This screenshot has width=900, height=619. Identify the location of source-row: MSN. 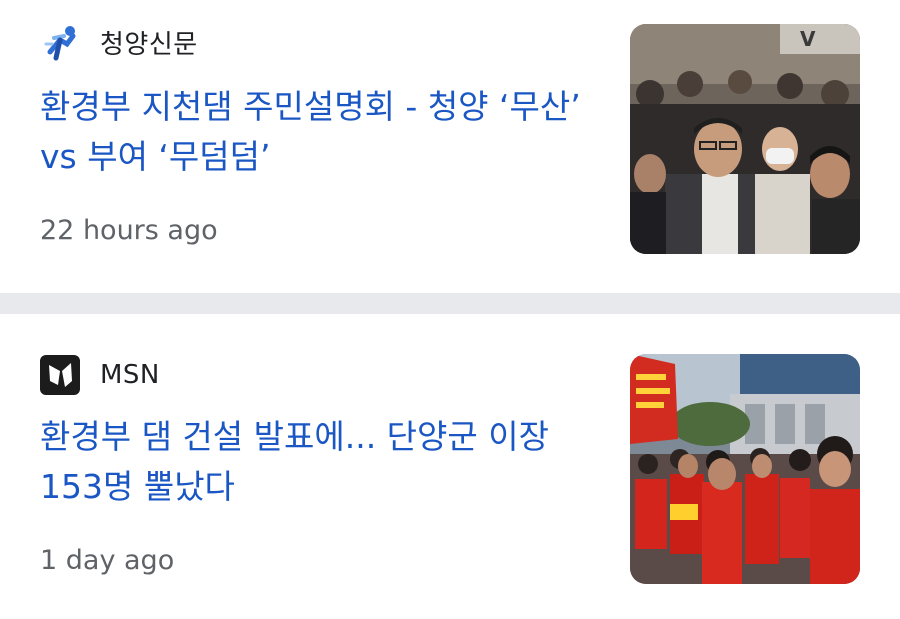
(100, 375).